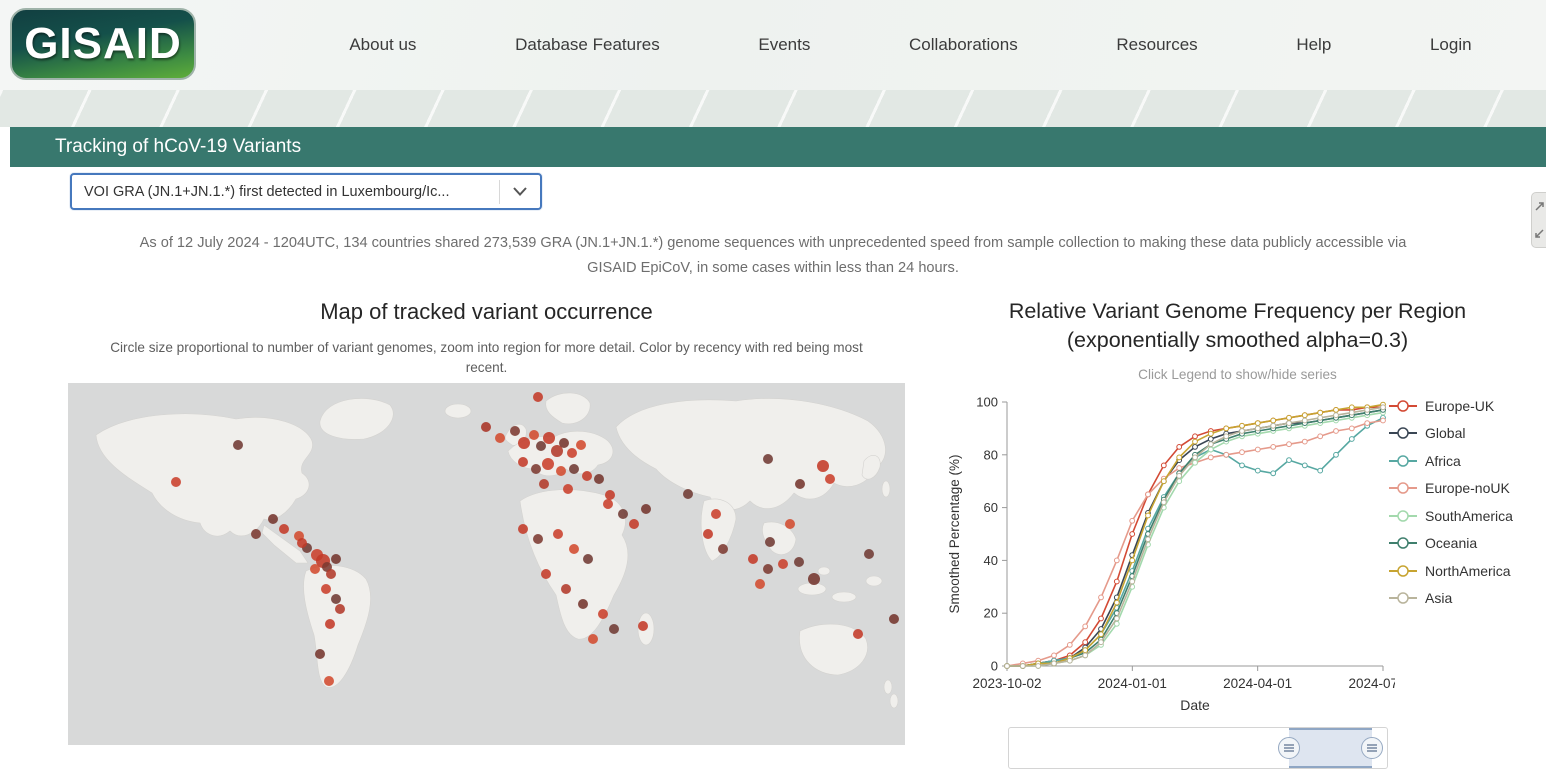 This screenshot has height=769, width=1546. Describe the element at coordinates (382, 45) in the screenshot. I see `nav-about-us: About us` at that location.